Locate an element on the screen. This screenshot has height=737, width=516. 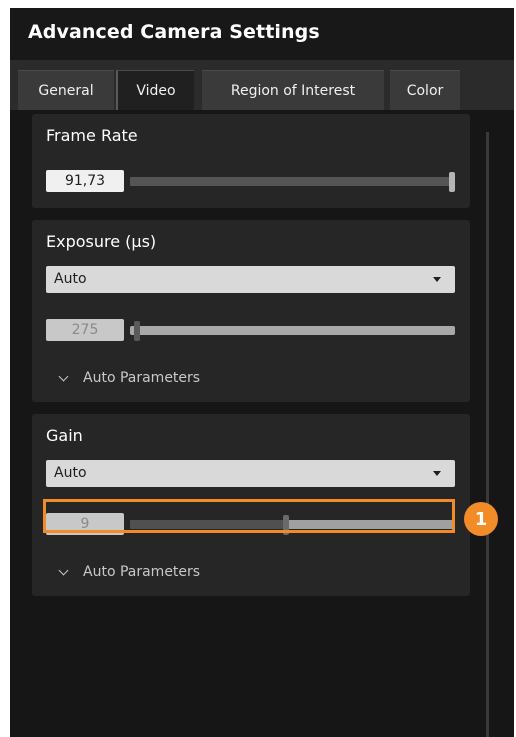
frame-rate-slider-fill is located at coordinates (292, 181).